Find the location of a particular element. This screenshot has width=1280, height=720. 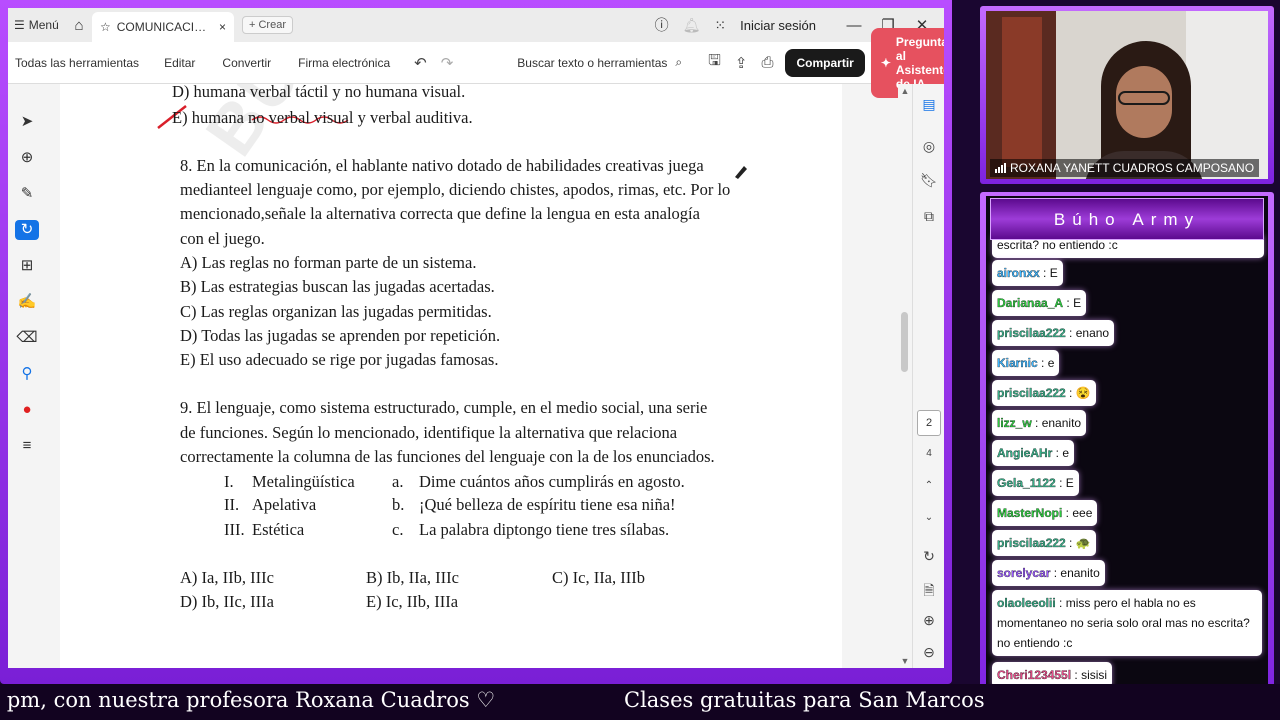

chat-title: Búho Army is located at coordinates (1127, 219).